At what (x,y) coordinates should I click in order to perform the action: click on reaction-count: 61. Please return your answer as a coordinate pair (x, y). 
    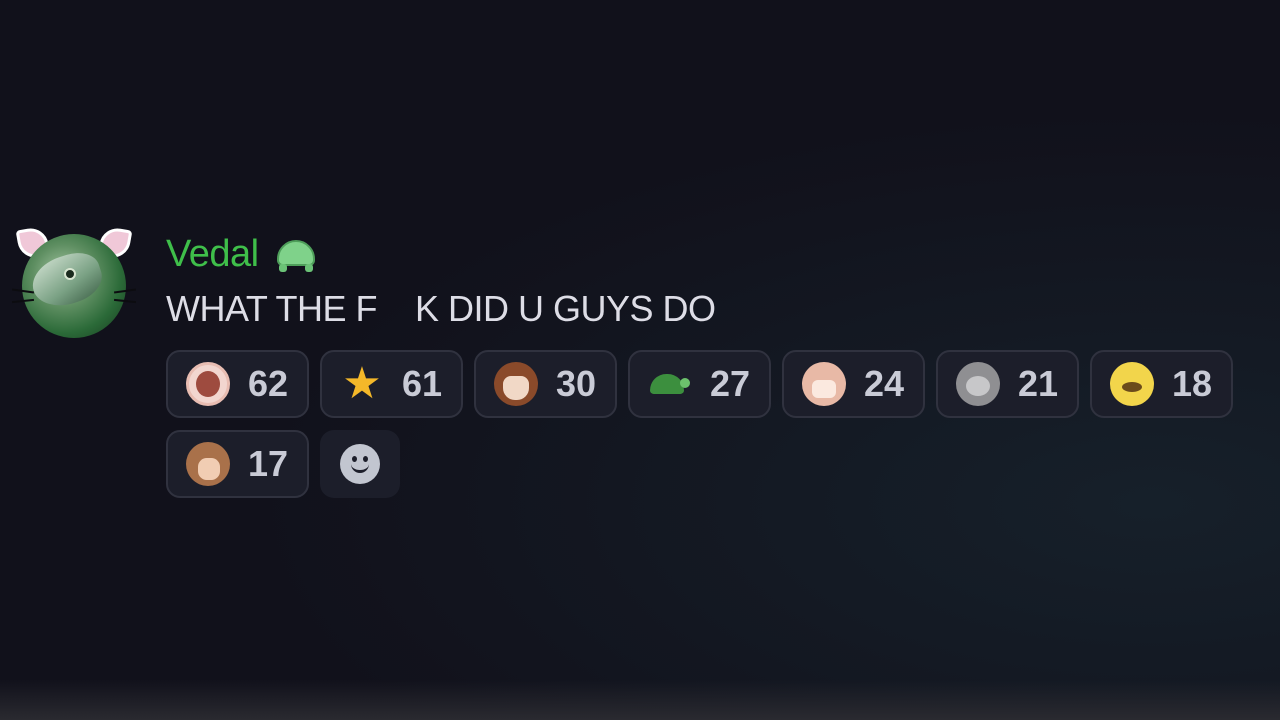
    Looking at the image, I should click on (422, 383).